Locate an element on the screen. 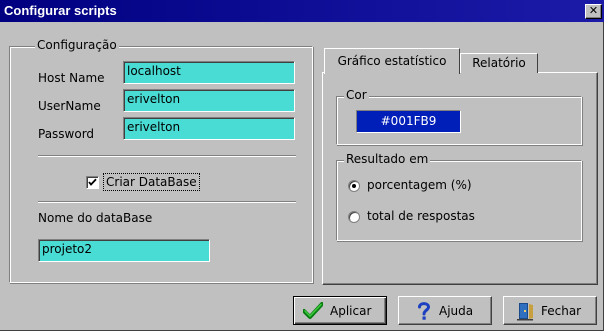 The width and height of the screenshot is (604, 331). ajuda-label: Ajuda is located at coordinates (456, 311).